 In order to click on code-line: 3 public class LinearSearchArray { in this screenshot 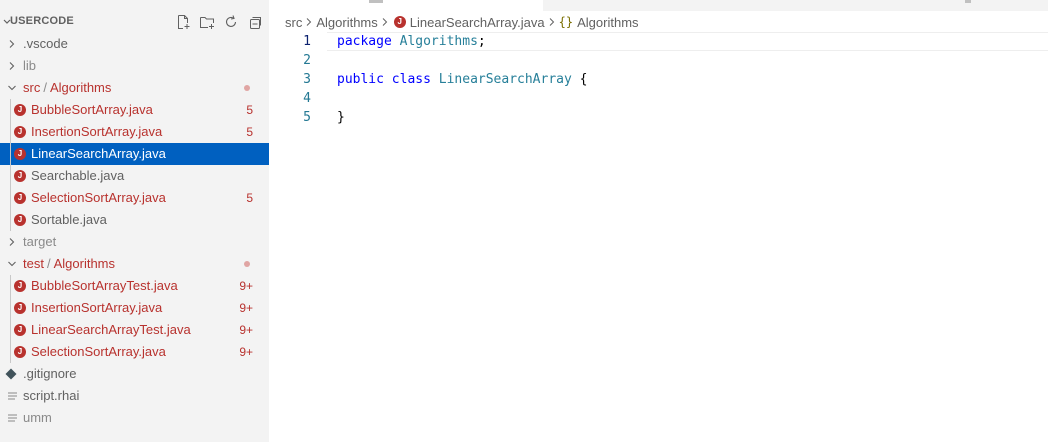, I will do `click(658, 79)`.